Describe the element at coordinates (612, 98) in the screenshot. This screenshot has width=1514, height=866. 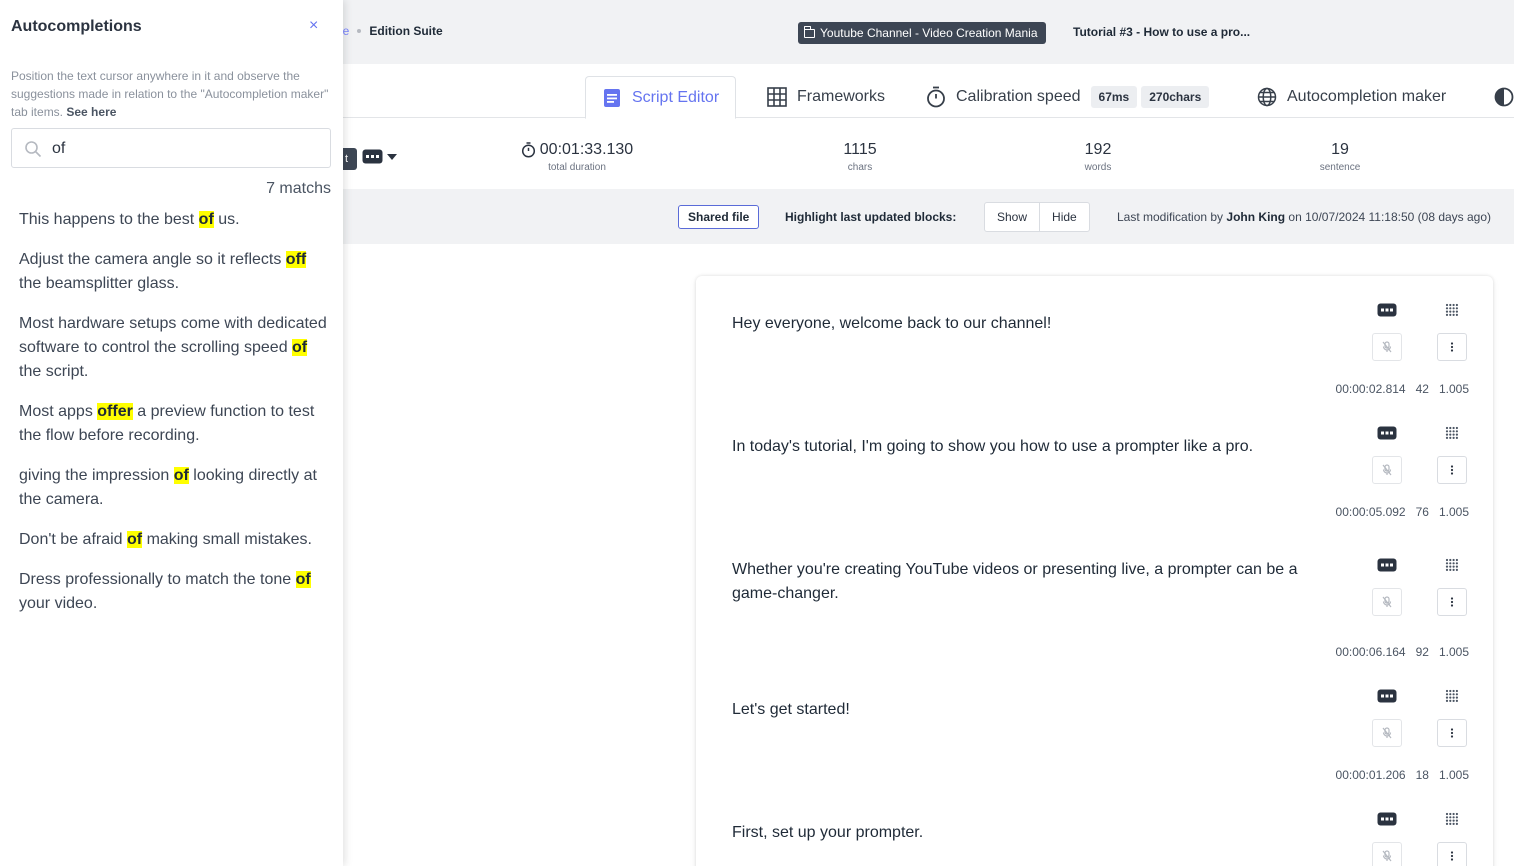
I see `document-icon` at that location.